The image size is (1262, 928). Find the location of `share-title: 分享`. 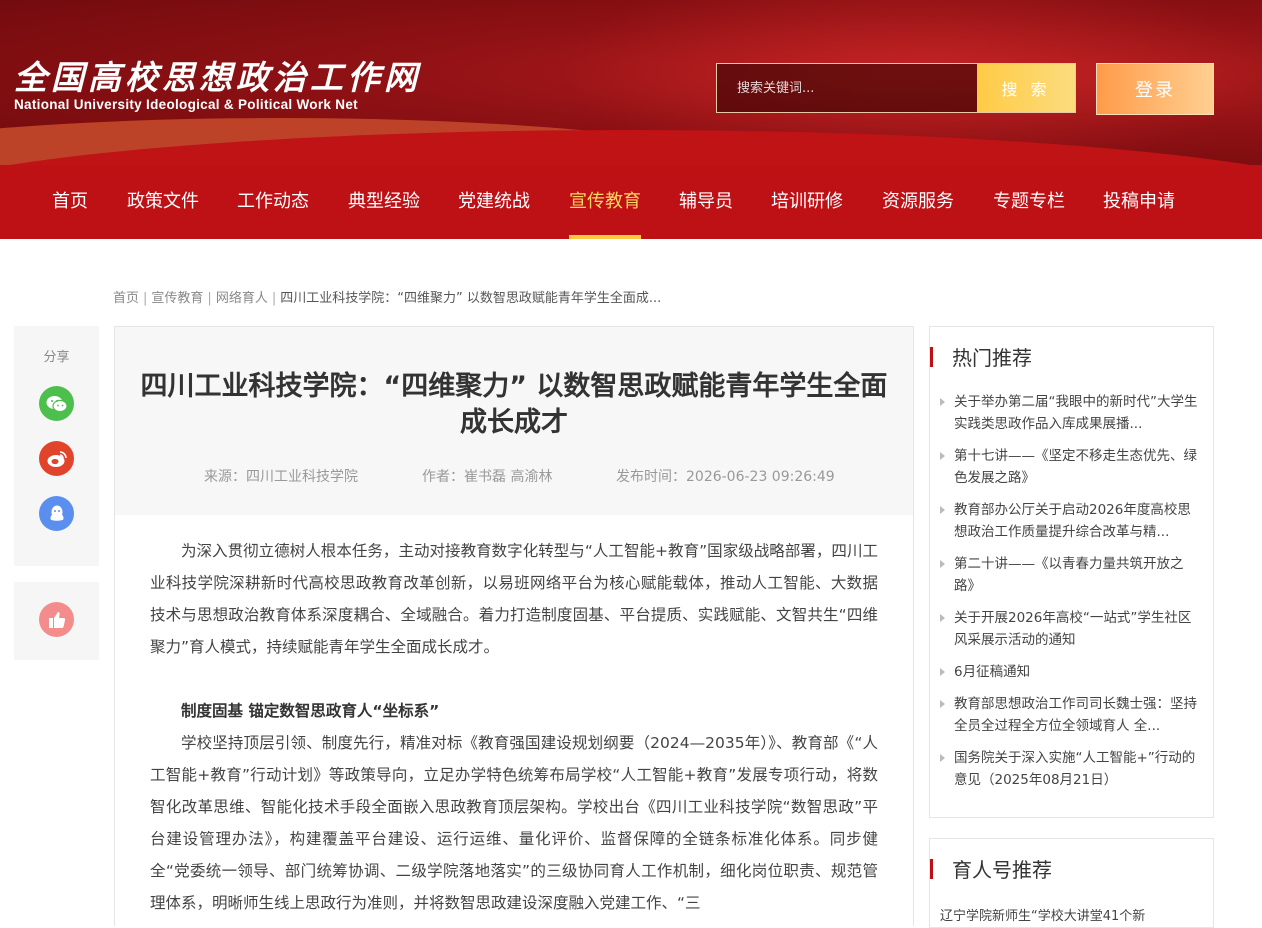

share-title: 分享 is located at coordinates (56, 357).